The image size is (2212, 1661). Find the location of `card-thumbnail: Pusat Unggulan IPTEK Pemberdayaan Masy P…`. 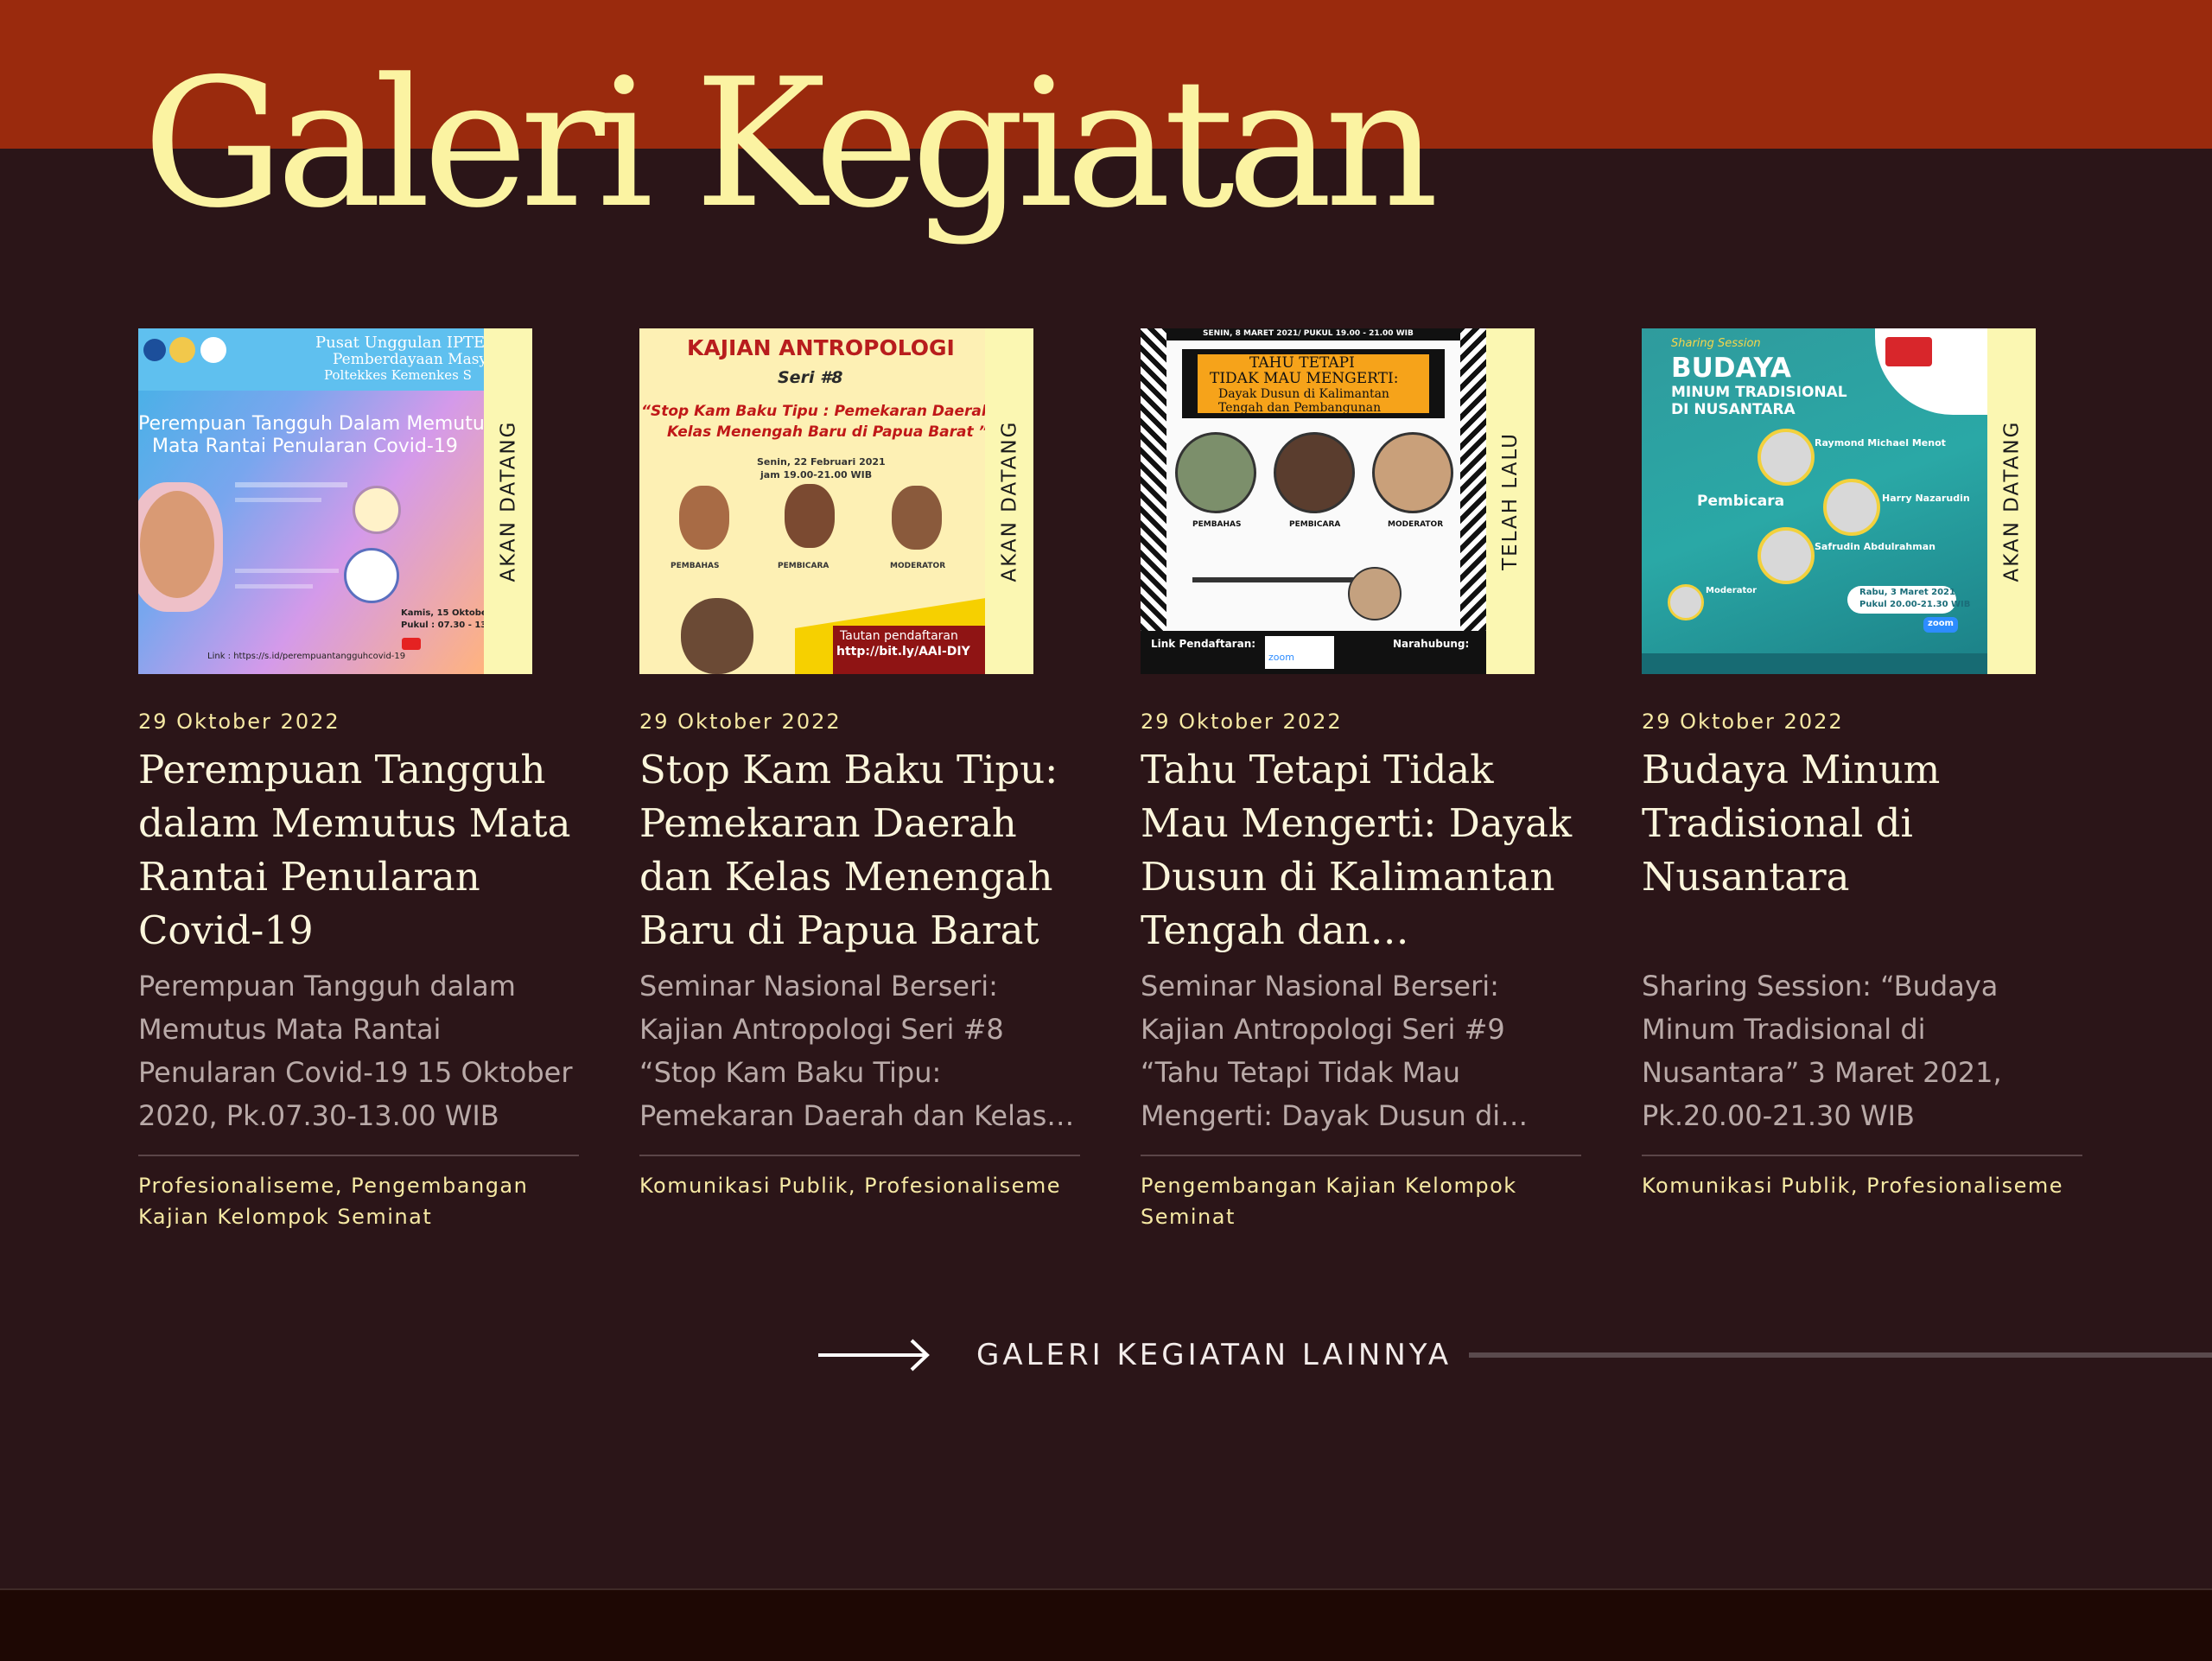

card-thumbnail: Pusat Unggulan IPTEK Pemberdayaan Masy P… is located at coordinates (335, 501).